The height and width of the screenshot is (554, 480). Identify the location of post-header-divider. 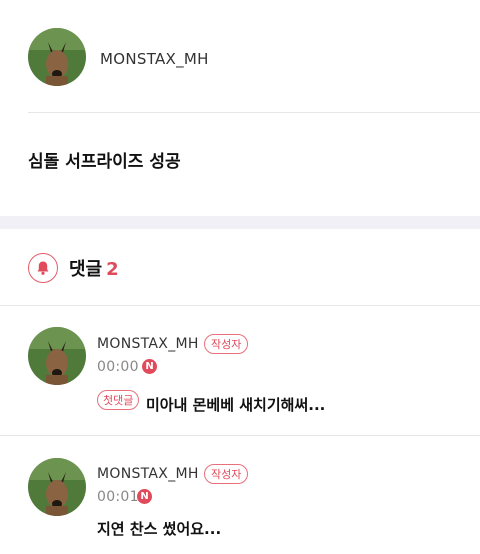
(254, 112).